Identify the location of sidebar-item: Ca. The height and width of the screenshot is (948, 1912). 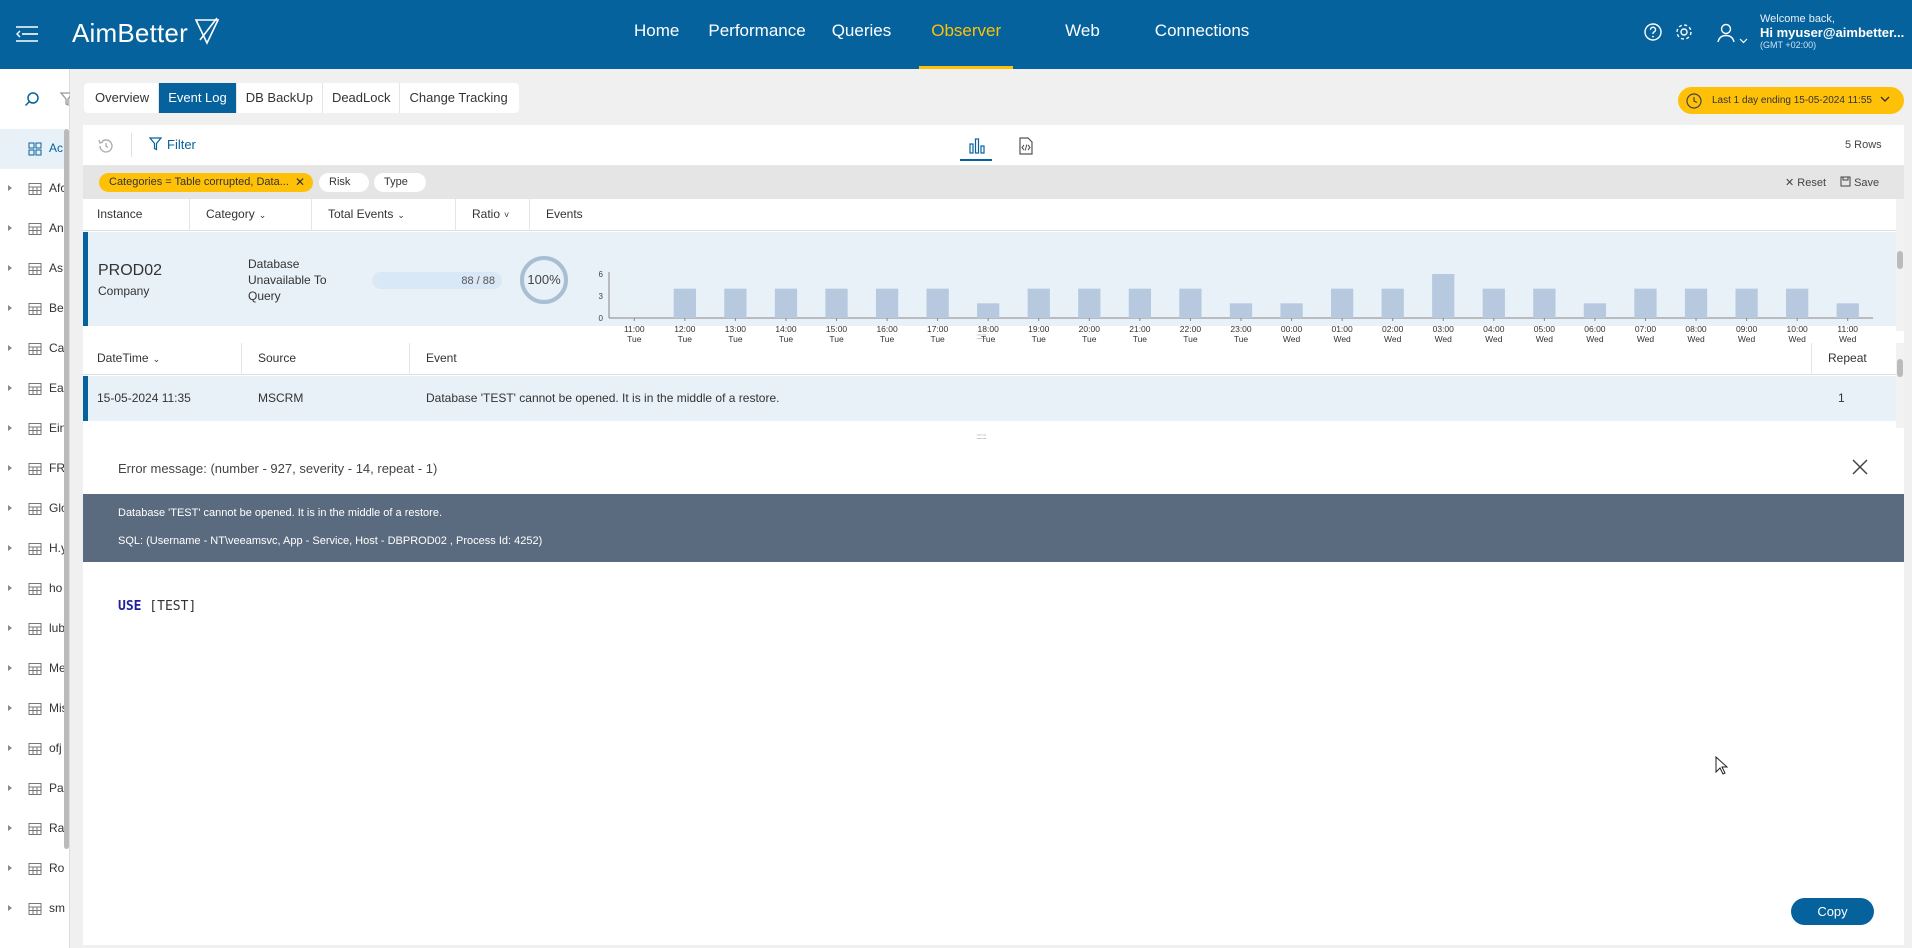
(32, 349).